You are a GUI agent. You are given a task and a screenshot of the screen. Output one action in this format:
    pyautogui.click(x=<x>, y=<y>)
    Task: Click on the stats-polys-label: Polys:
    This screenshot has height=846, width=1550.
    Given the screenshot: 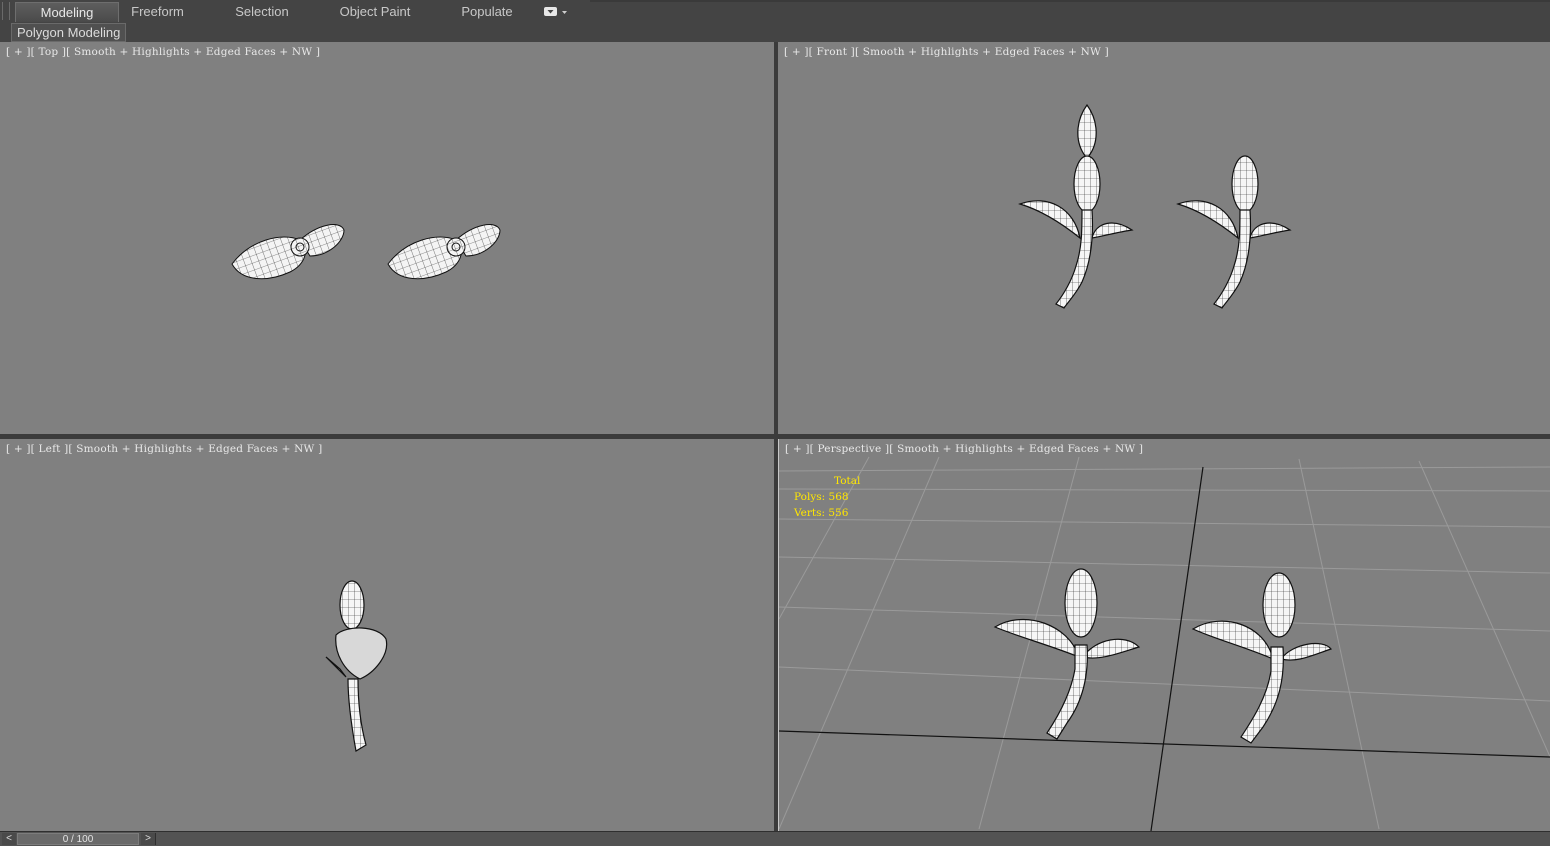 What is the action you would take?
    pyautogui.click(x=810, y=497)
    